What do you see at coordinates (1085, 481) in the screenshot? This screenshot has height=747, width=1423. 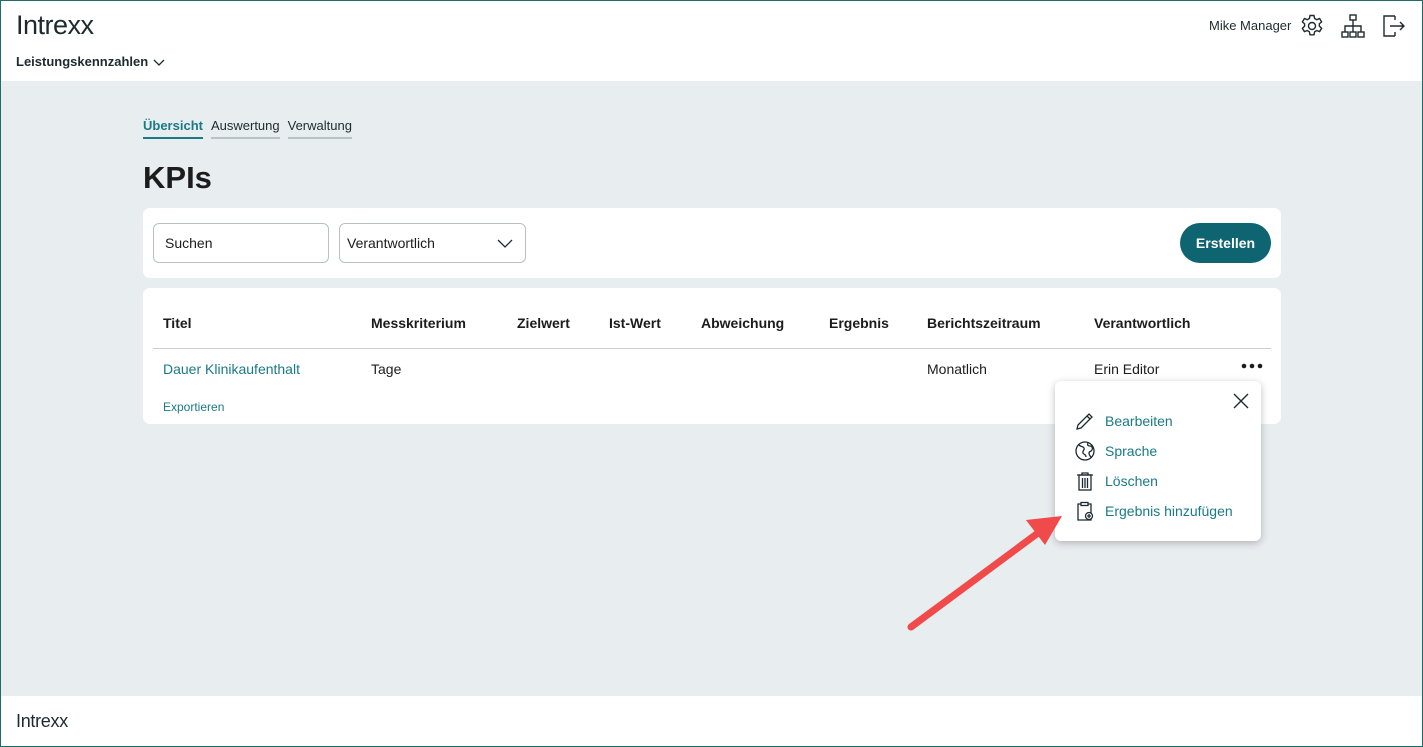 I see `trash-icon` at bounding box center [1085, 481].